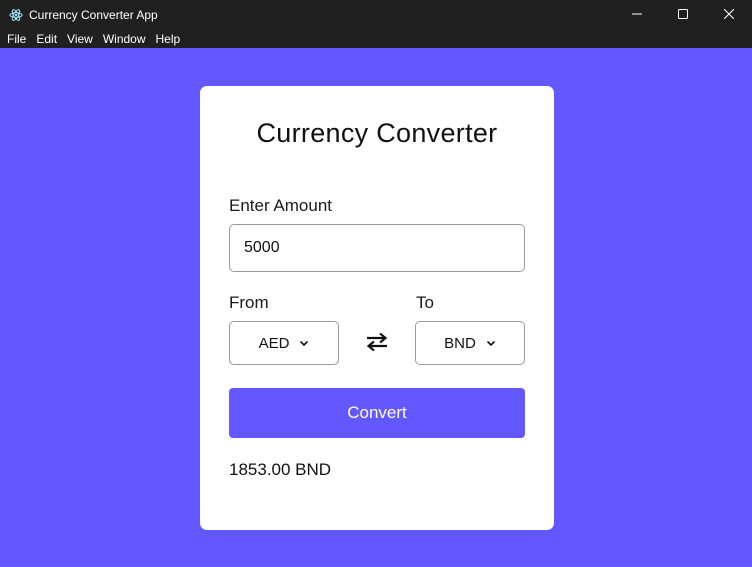 This screenshot has height=567, width=752. I want to click on window-controls, so click(683, 15).